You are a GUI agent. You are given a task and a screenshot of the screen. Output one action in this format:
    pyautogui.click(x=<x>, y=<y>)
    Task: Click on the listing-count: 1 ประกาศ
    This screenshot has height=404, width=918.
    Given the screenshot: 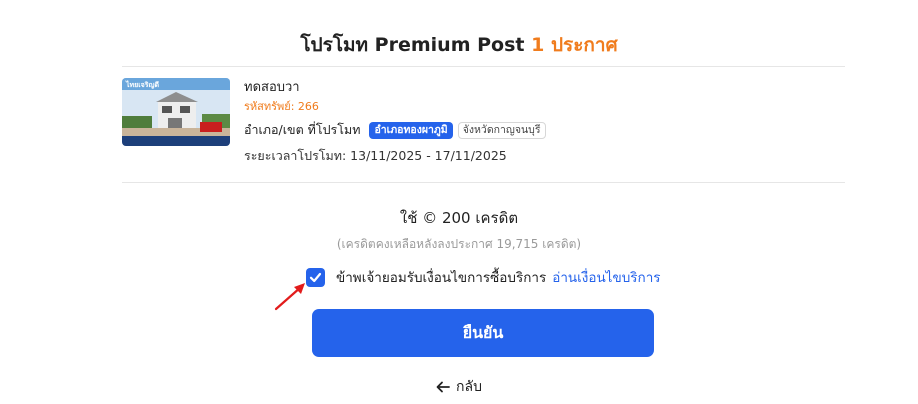 What is the action you would take?
    pyautogui.click(x=574, y=45)
    